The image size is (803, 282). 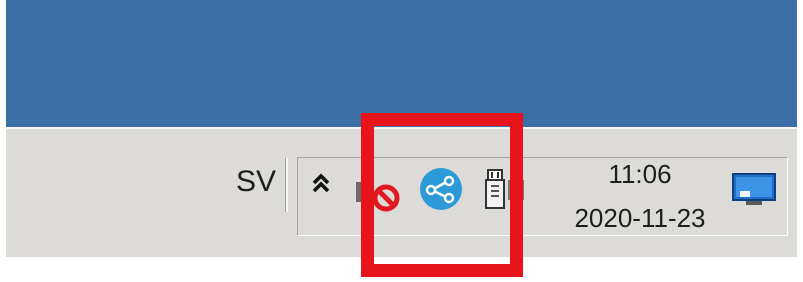 I want to click on clock-time: 11:06, so click(x=640, y=174).